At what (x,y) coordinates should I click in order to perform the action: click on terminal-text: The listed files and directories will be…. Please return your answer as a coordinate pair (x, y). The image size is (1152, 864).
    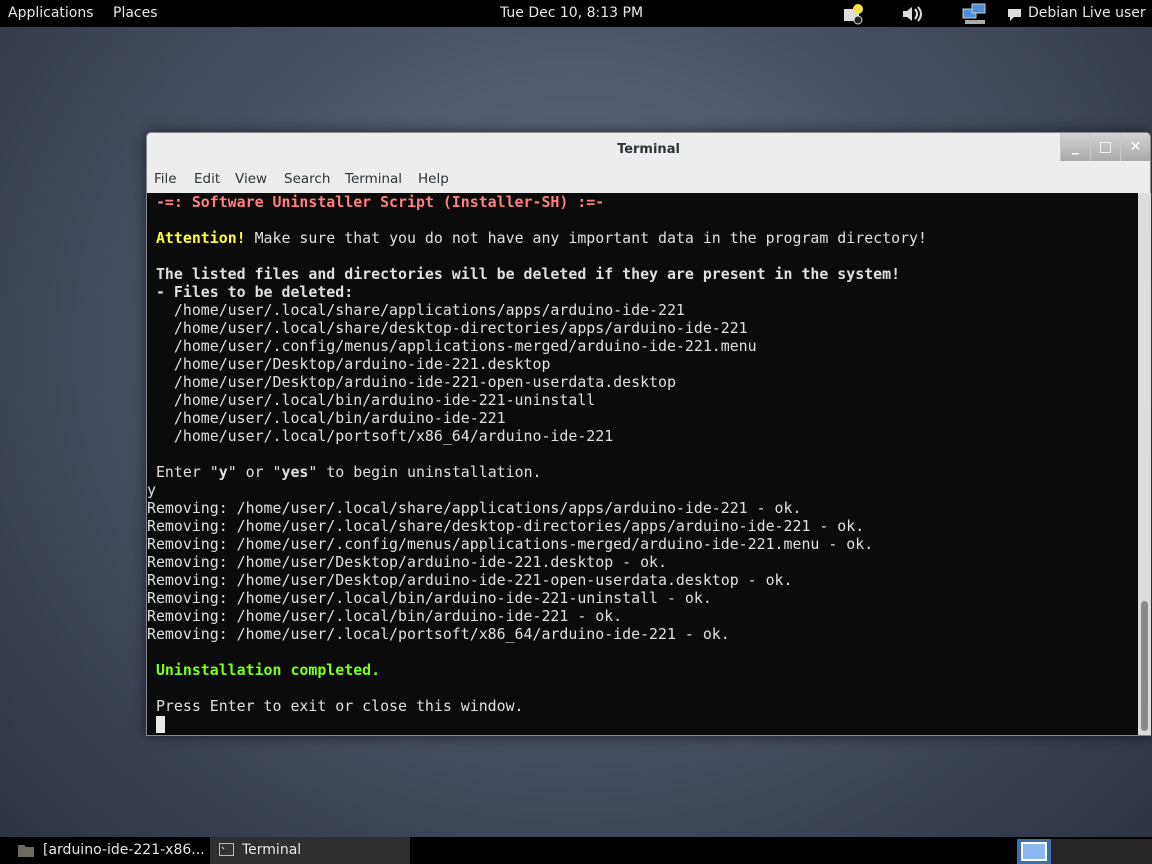
    Looking at the image, I should click on (524, 274).